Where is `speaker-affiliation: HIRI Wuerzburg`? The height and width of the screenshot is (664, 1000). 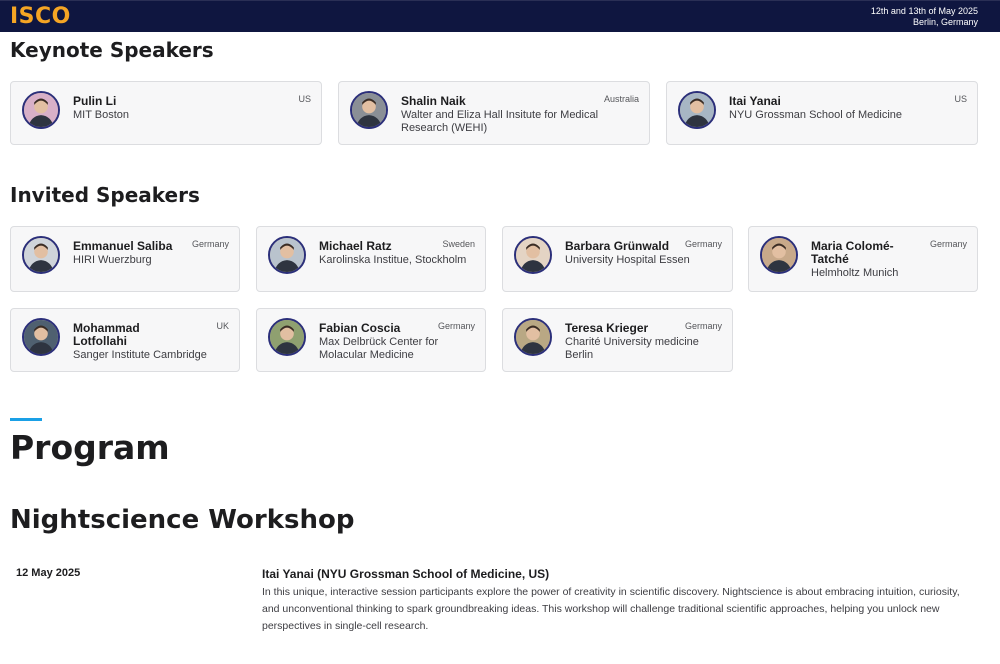 speaker-affiliation: HIRI Wuerzburg is located at coordinates (112, 260).